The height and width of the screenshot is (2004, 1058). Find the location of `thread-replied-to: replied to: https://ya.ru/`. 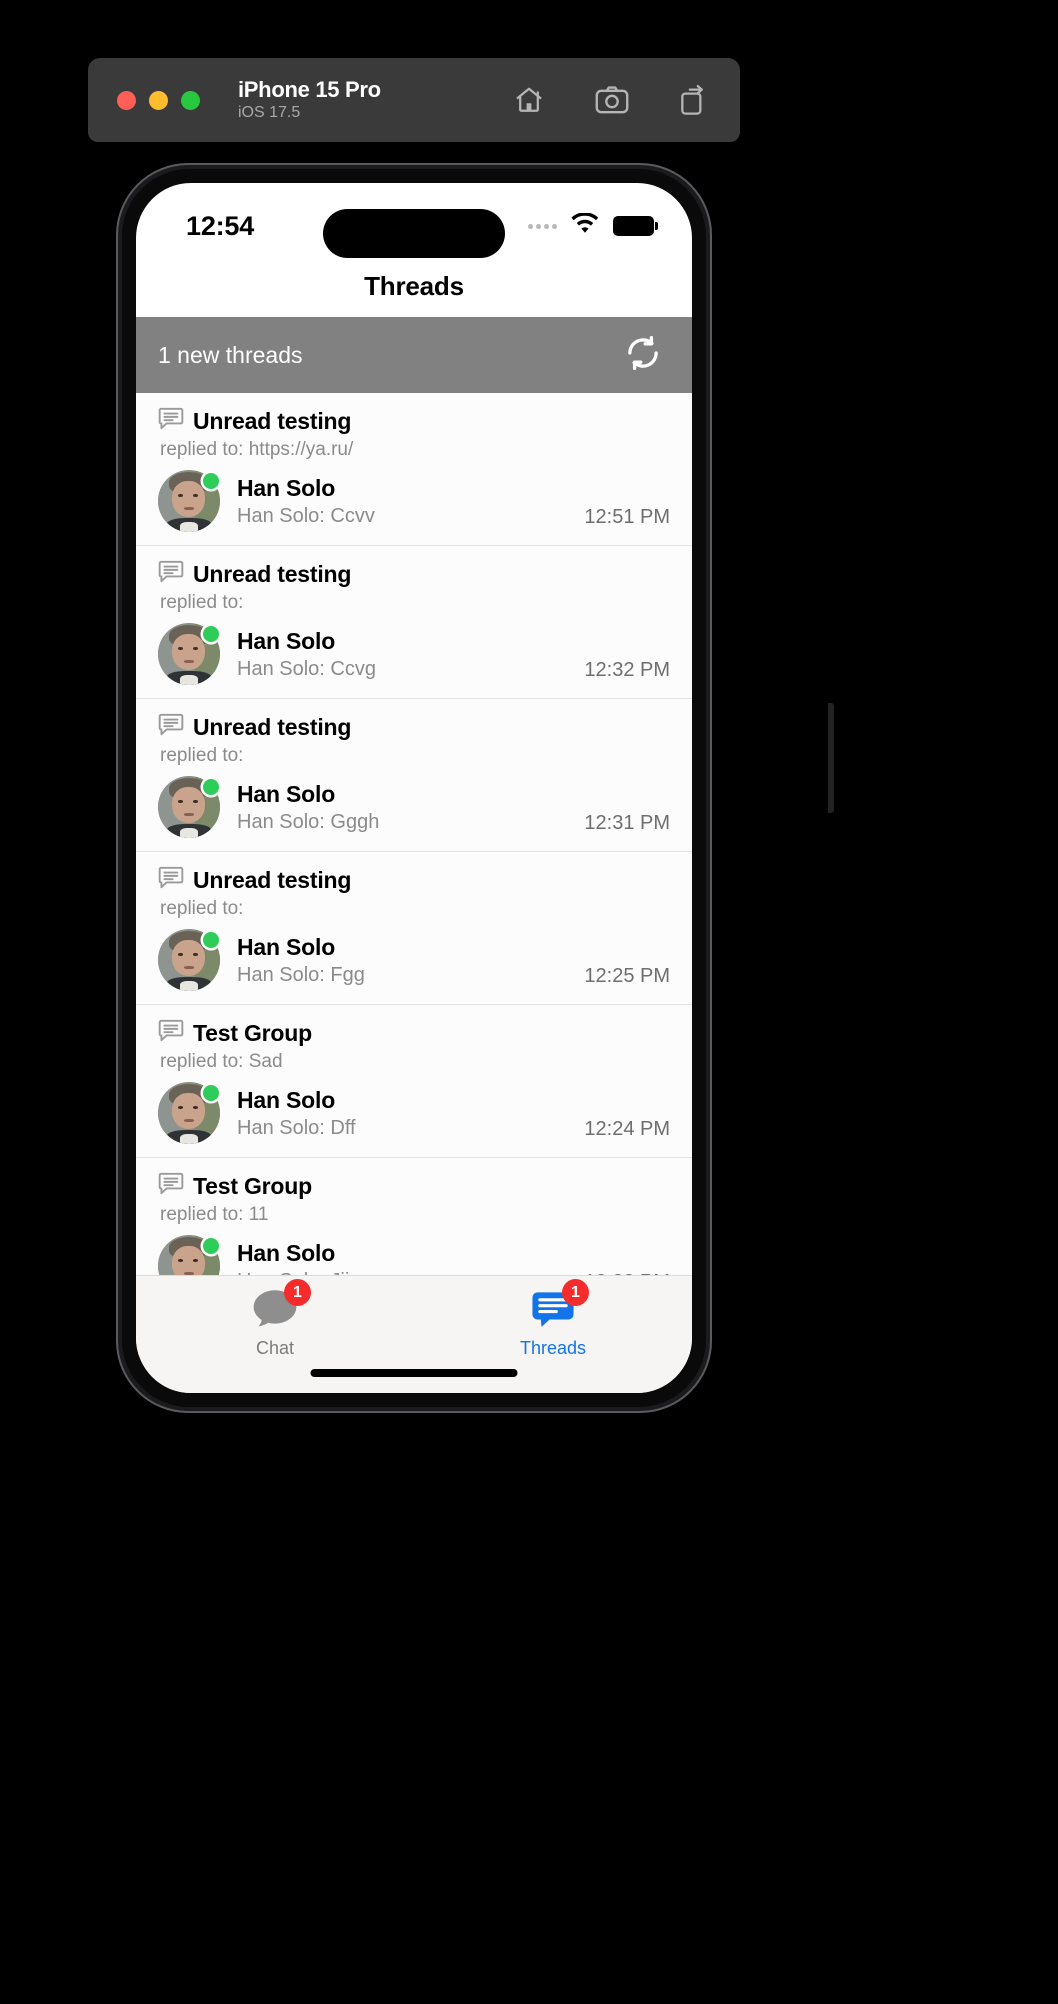

thread-replied-to: replied to: https://ya.ru/ is located at coordinates (257, 449).